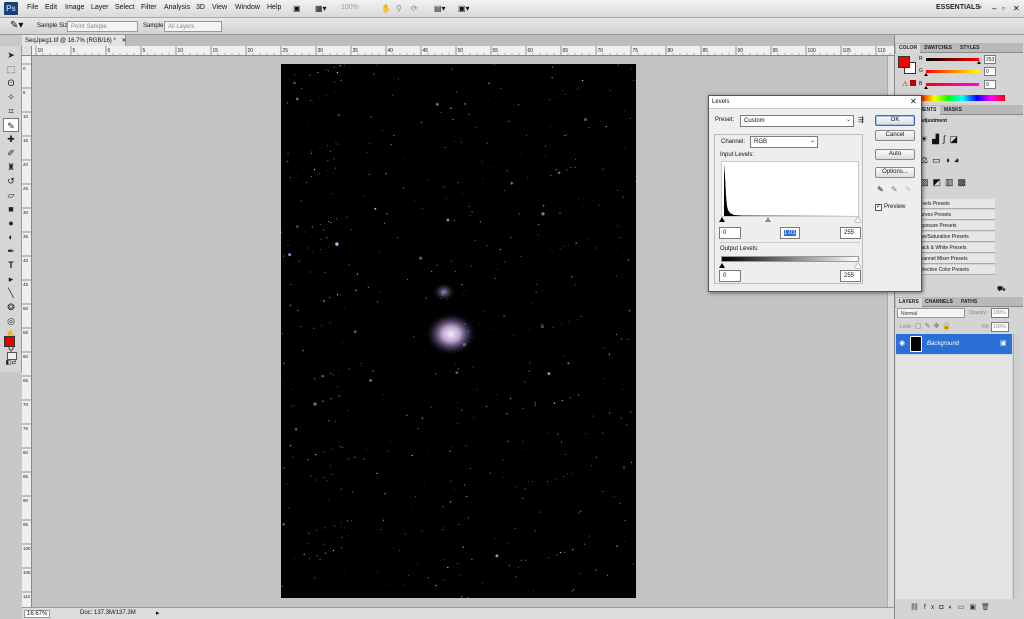 The height and width of the screenshot is (619, 1024). Describe the element at coordinates (102, 26) in the screenshot. I see `sample-size-select: Point Sample` at that location.